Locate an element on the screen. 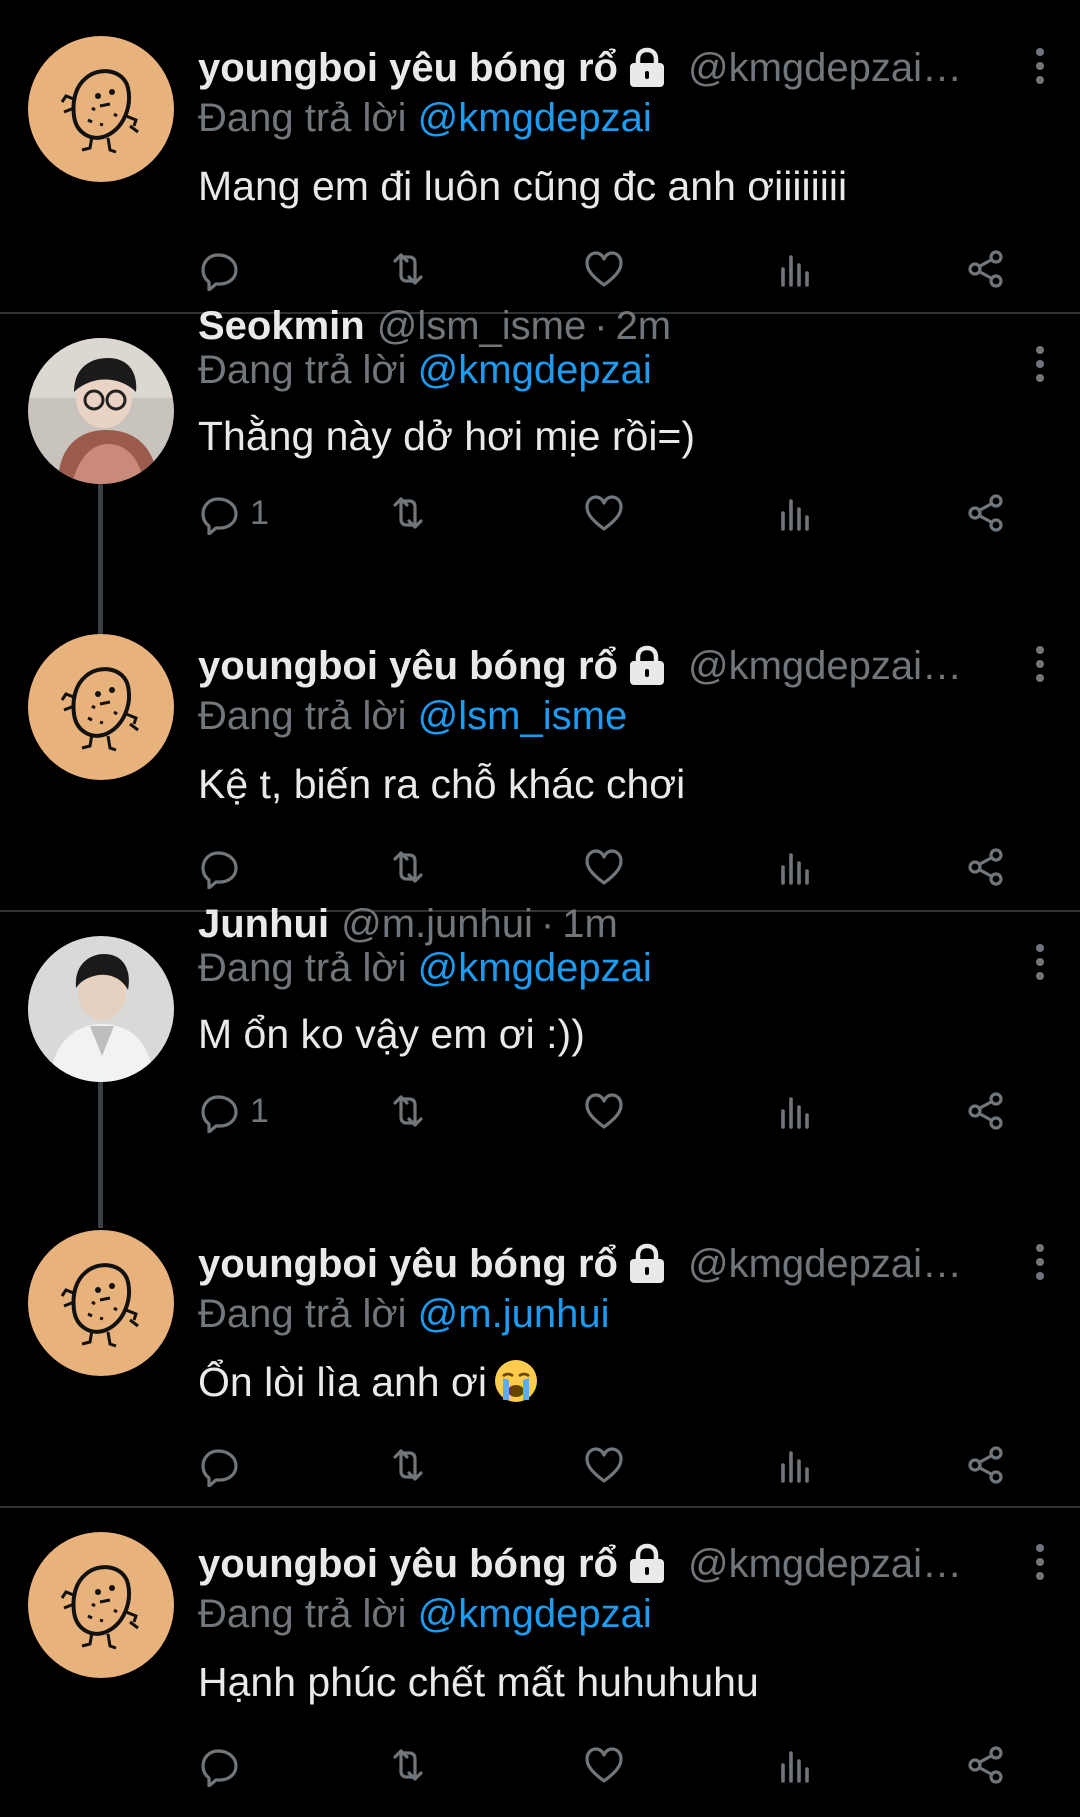  action-bar is located at coordinates (613, 269).